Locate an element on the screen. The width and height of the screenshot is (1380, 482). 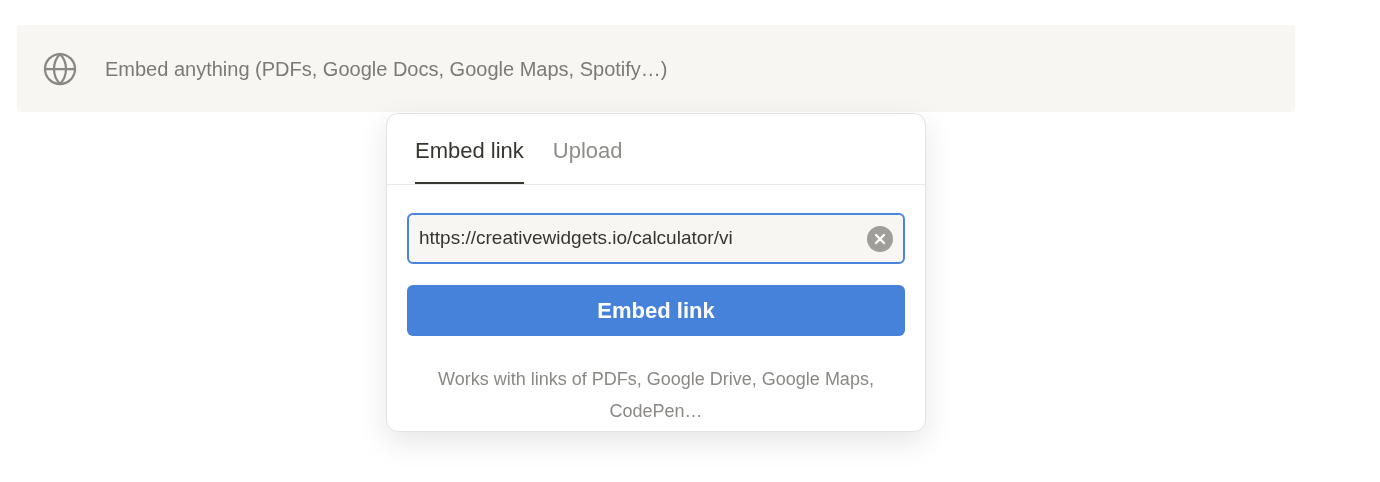
globe-icon is located at coordinates (60, 68).